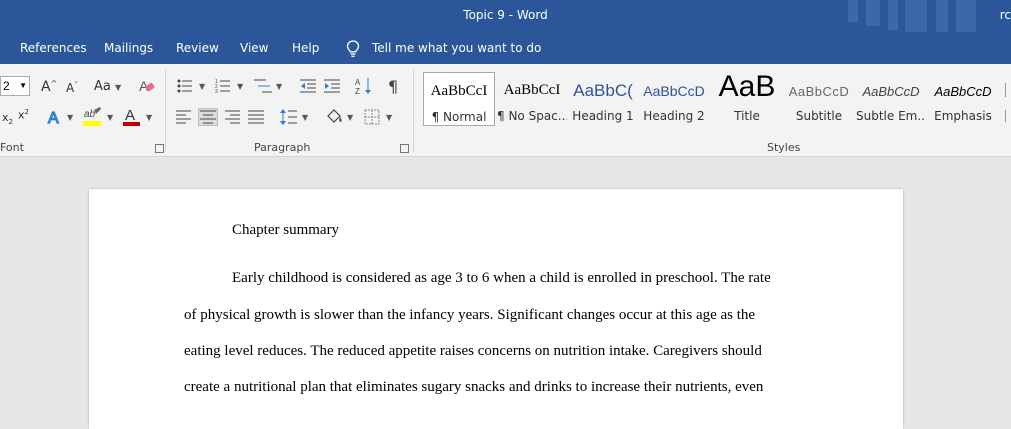  What do you see at coordinates (456, 48) in the screenshot?
I see `tell-me-search: Tell me what you want to do` at bounding box center [456, 48].